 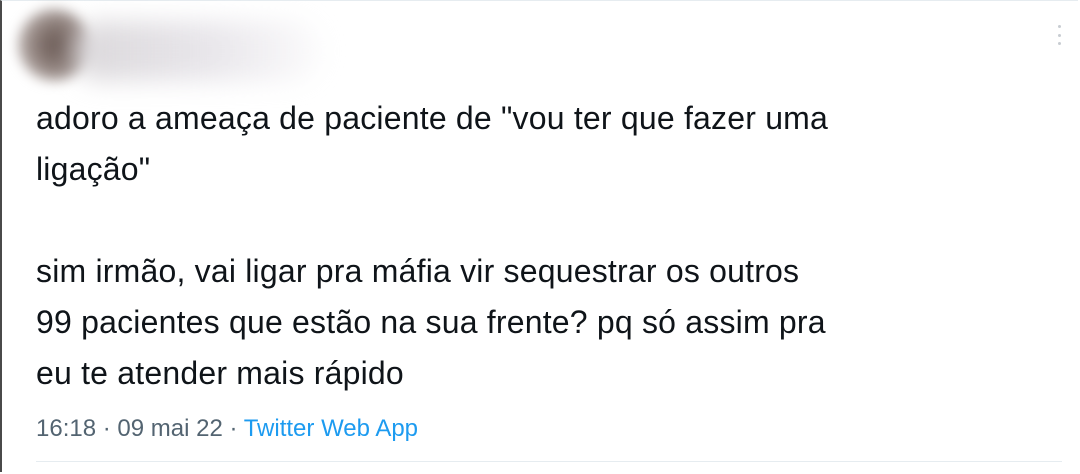 I want to click on more-vertical-icon, so click(x=1059, y=35).